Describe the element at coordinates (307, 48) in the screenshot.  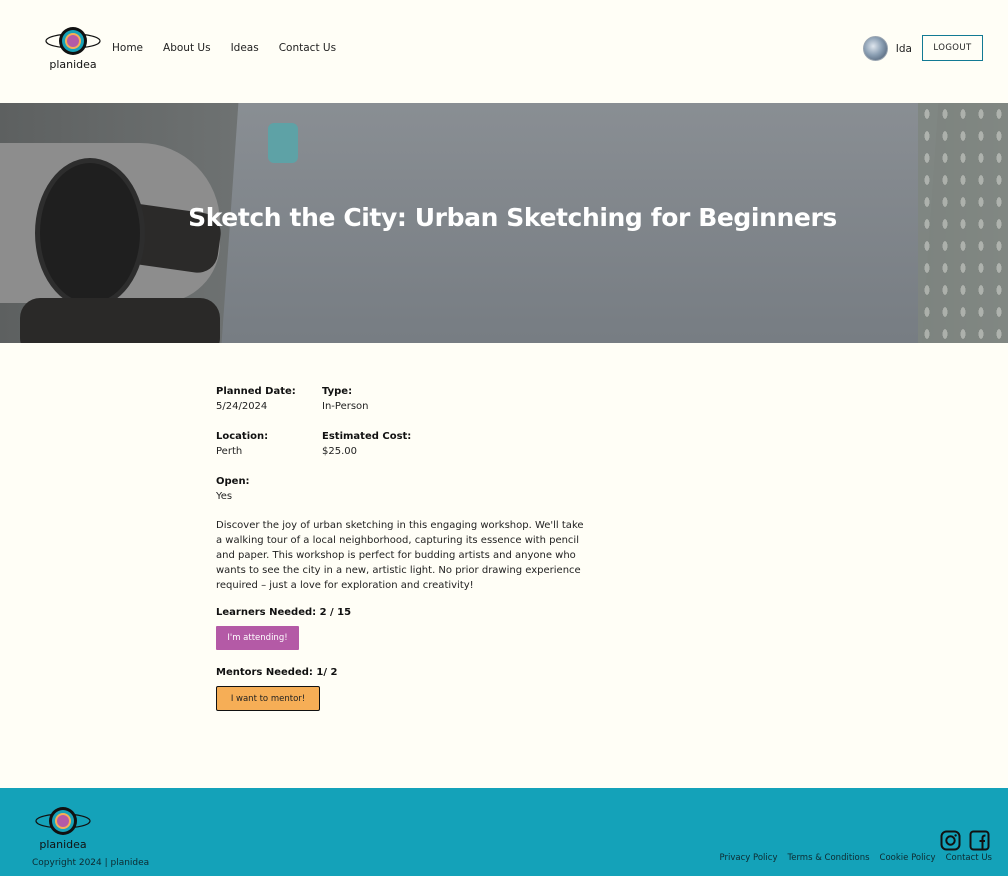
I see `nav-contact-us: Contact Us` at that location.